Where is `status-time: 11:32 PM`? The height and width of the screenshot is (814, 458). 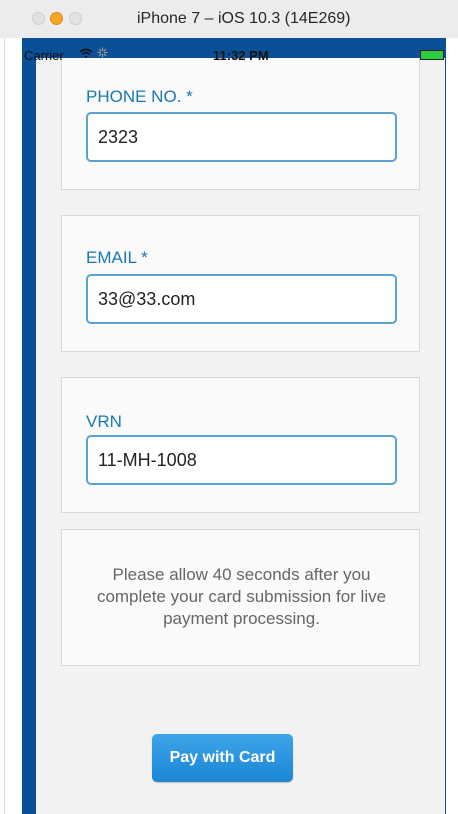
status-time: 11:32 PM is located at coordinates (241, 55).